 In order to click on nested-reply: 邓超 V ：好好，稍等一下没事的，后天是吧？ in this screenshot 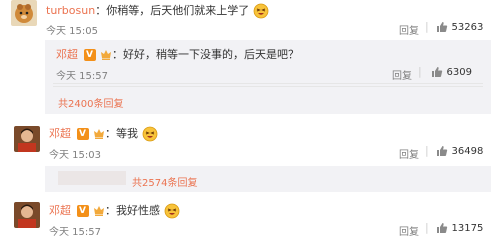, I will do `click(177, 54)`.